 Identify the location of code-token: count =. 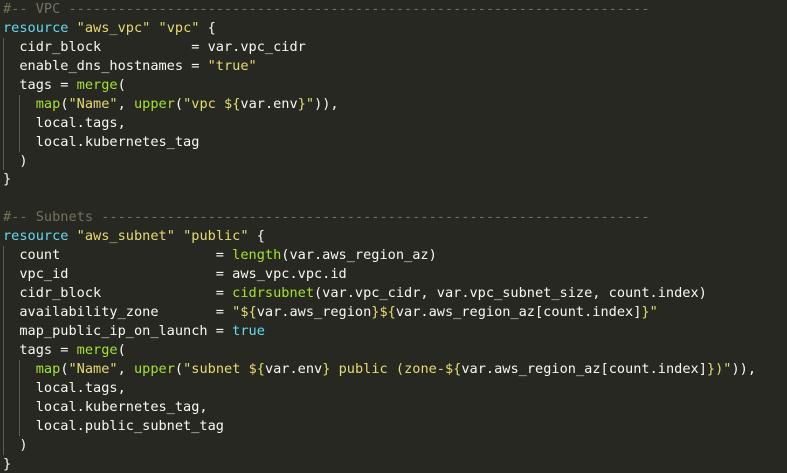
(117, 255).